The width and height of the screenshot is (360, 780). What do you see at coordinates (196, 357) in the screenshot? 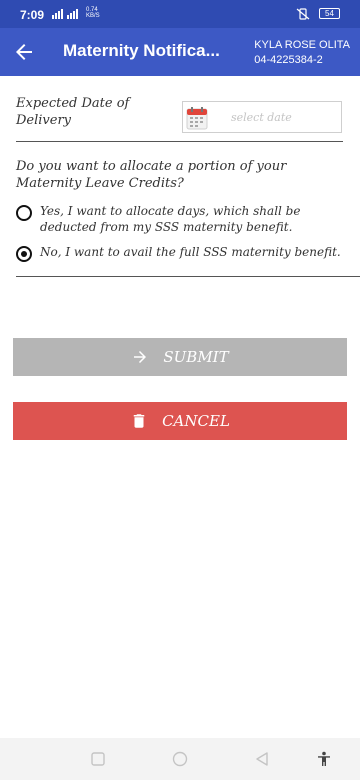
I see `submit-label: SUBMIT` at bounding box center [196, 357].